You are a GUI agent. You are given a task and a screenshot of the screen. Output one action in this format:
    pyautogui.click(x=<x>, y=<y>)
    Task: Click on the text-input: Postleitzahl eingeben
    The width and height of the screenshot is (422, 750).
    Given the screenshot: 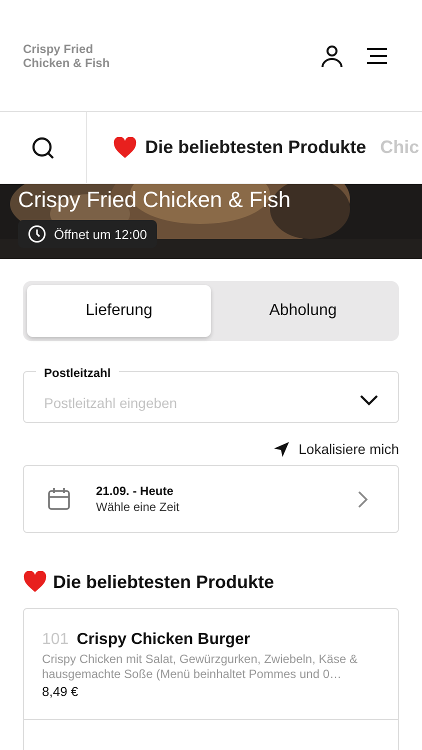 What is the action you would take?
    pyautogui.click(x=202, y=397)
    